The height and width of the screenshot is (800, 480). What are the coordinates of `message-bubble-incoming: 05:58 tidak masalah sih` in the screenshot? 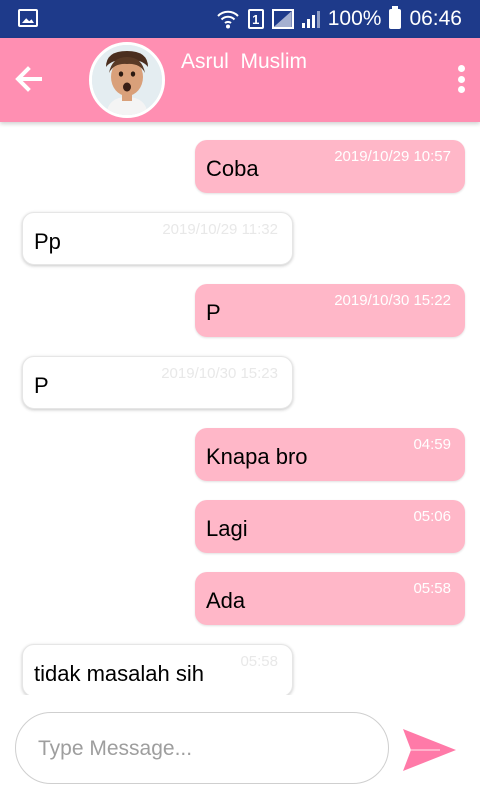 It's located at (157, 669).